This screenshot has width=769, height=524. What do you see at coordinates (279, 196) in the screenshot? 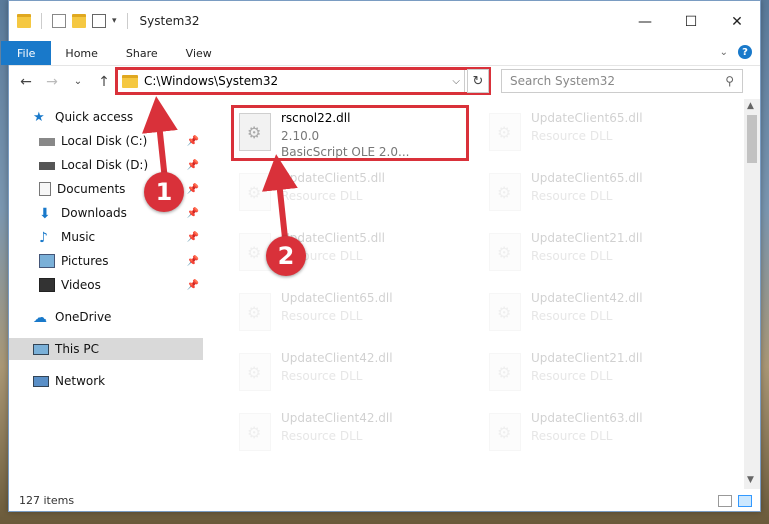
I see `arrow-to-file` at bounding box center [279, 196].